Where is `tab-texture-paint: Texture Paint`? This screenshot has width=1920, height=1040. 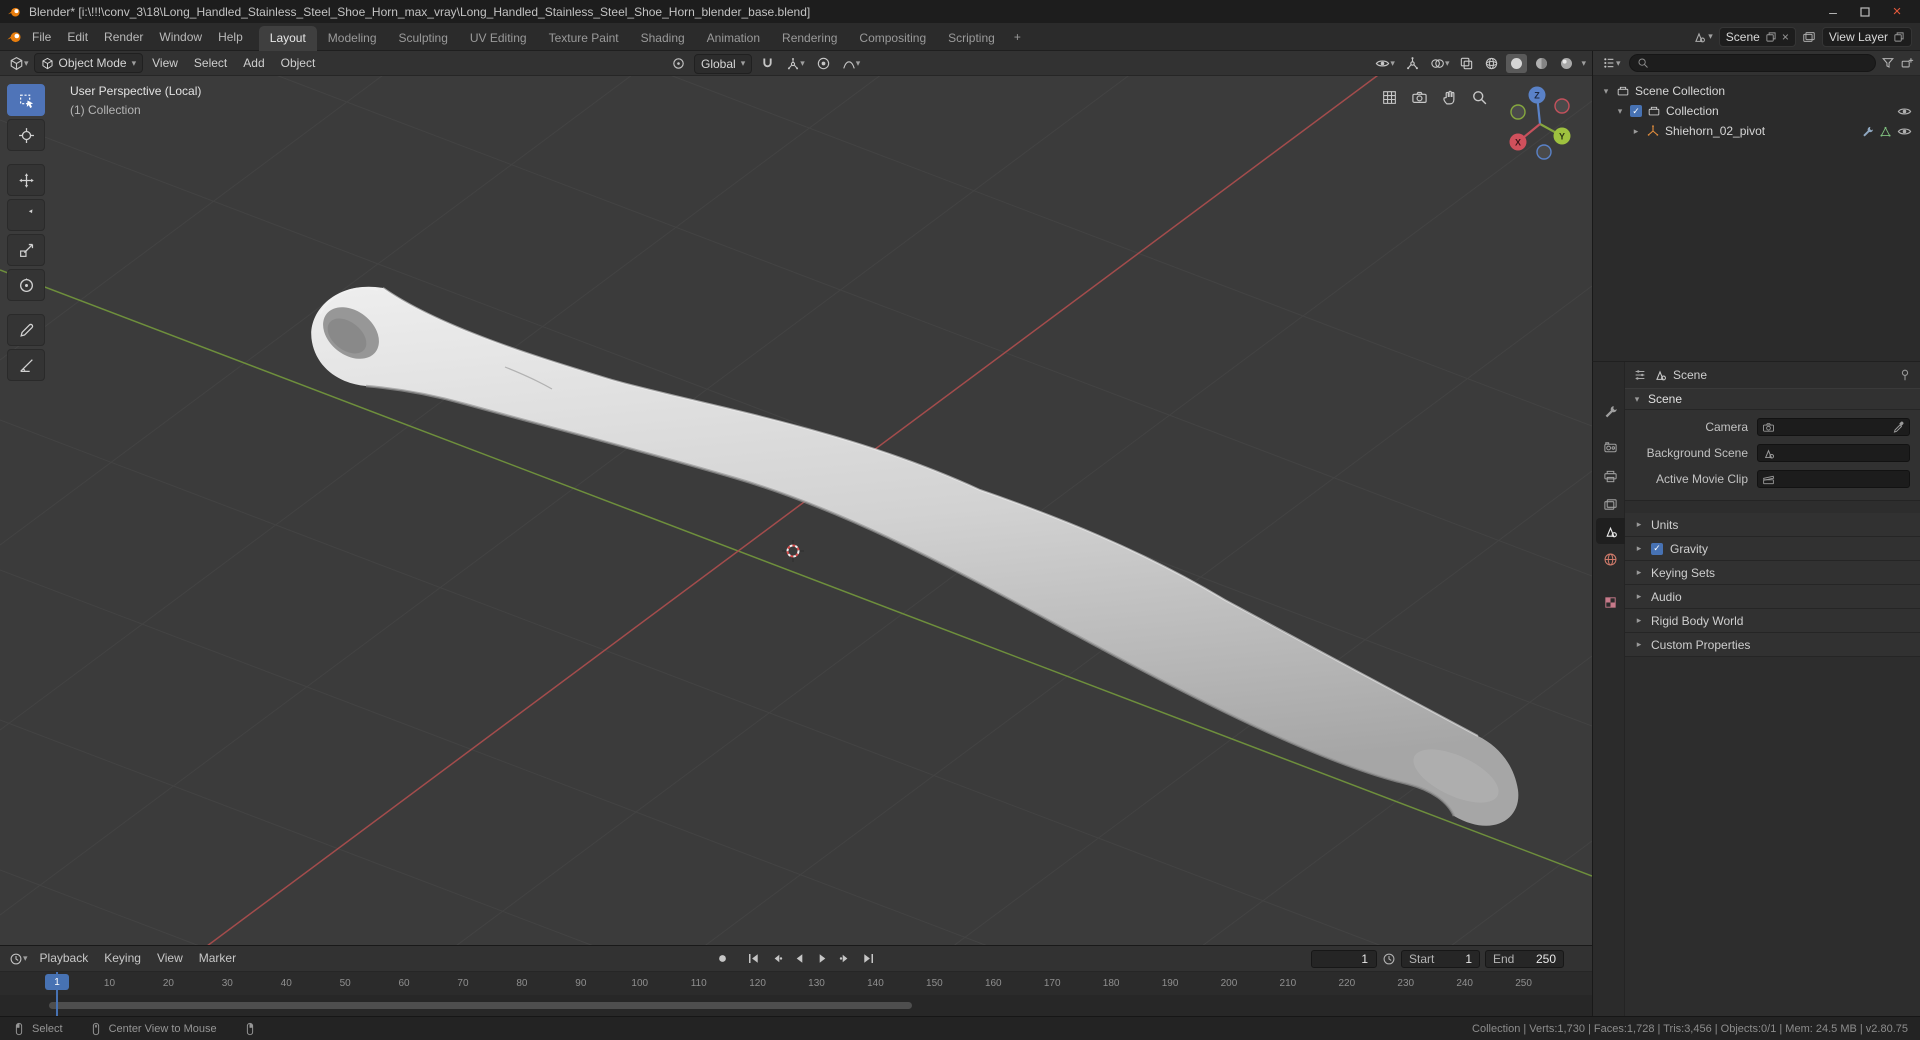
tab-texture-paint: Texture Paint is located at coordinates (584, 38).